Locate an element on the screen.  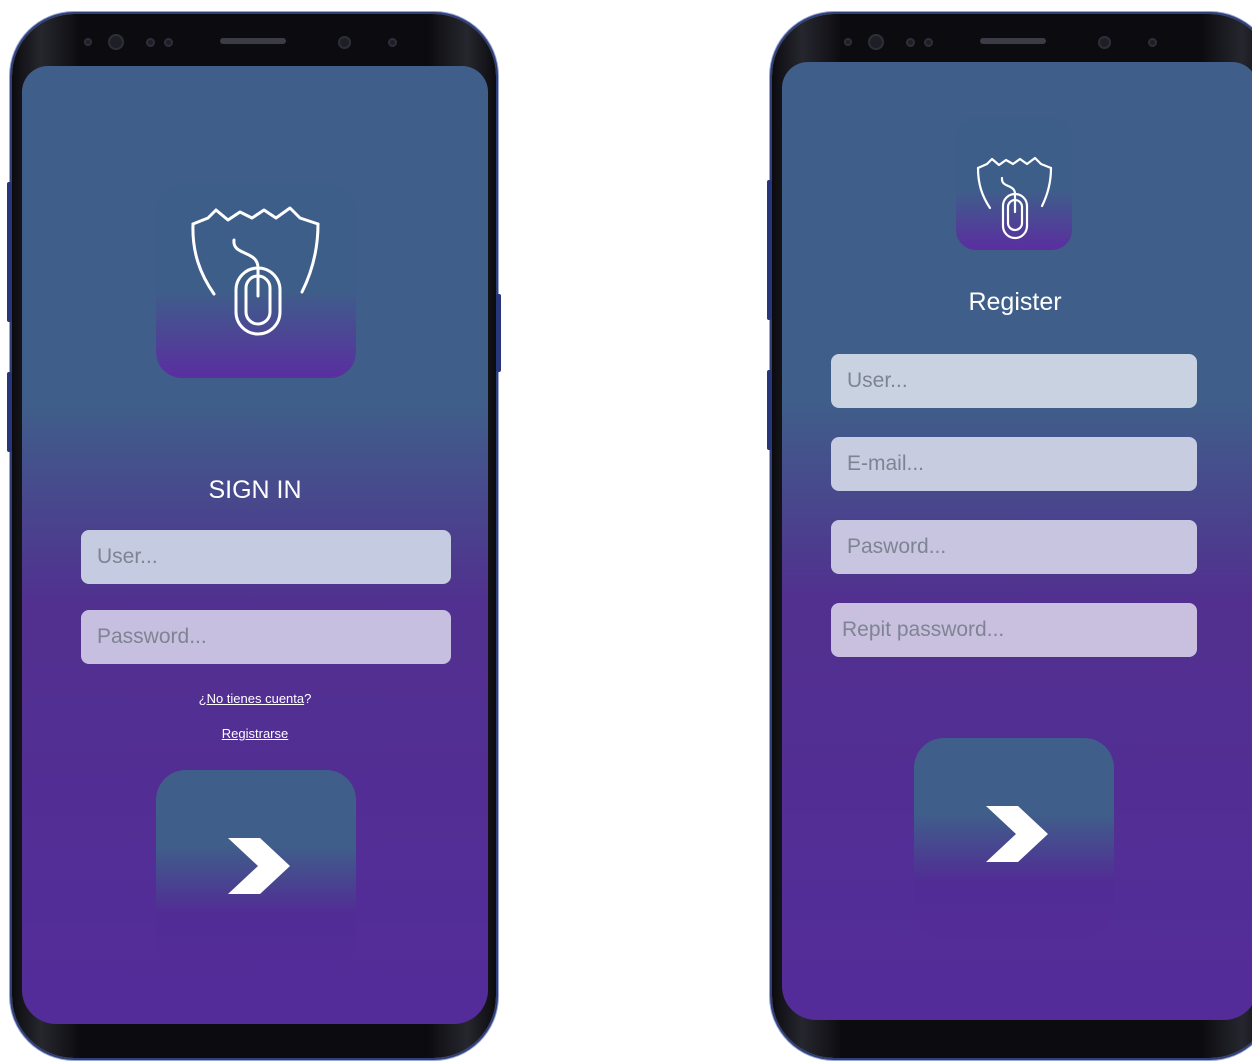
no-account-link: No tienes cuenta is located at coordinates (256, 698).